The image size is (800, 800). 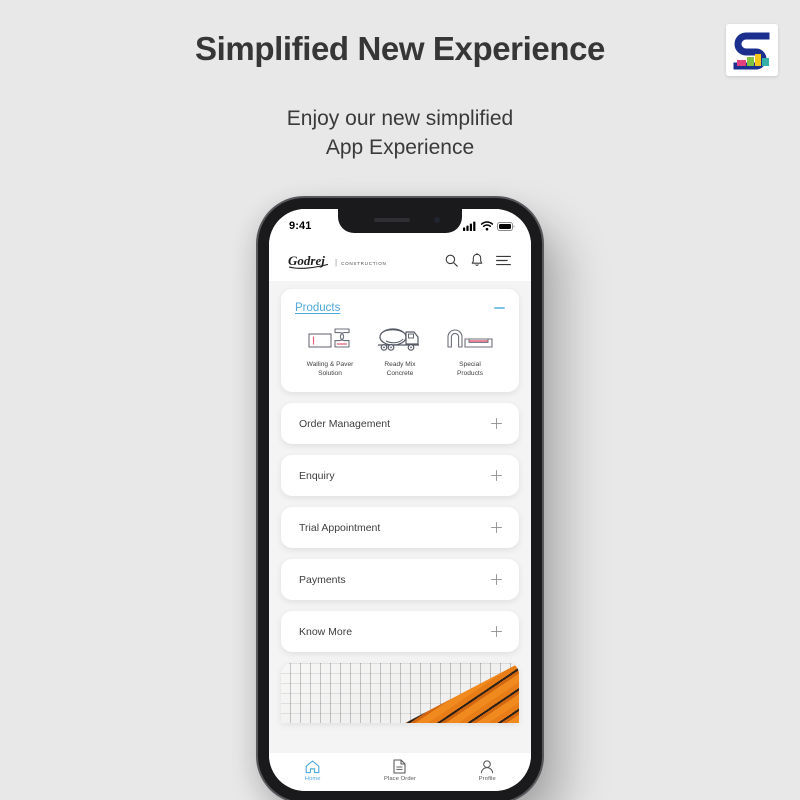 I want to click on search-glyph, so click(x=451, y=260).